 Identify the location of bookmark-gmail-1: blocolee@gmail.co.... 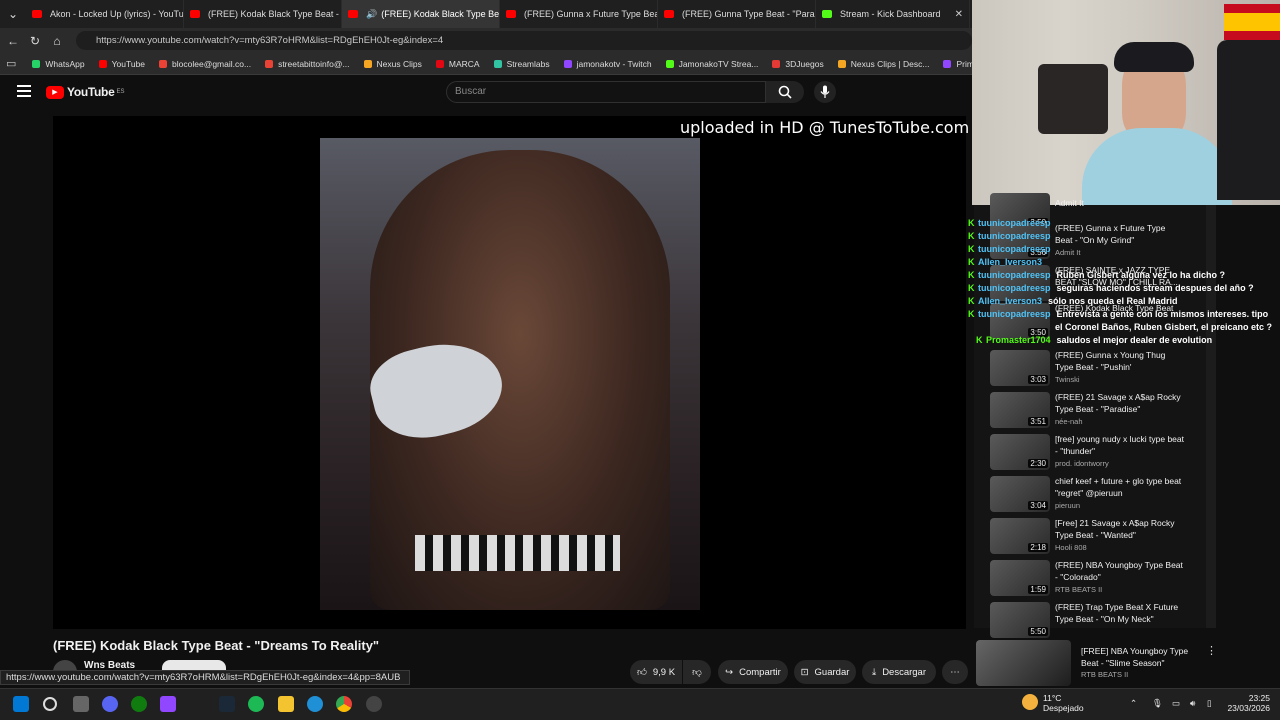
(205, 64).